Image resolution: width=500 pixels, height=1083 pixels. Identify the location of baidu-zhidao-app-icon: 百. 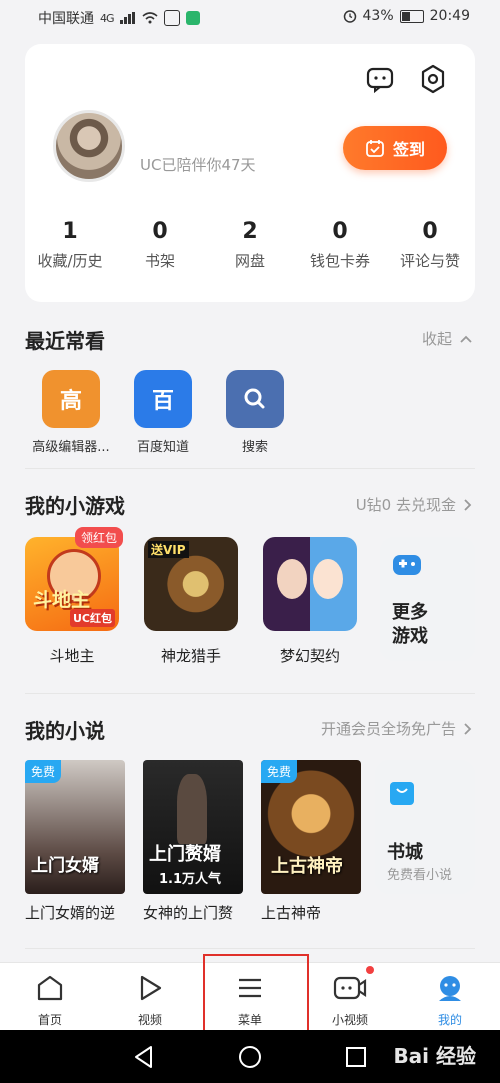
(163, 399).